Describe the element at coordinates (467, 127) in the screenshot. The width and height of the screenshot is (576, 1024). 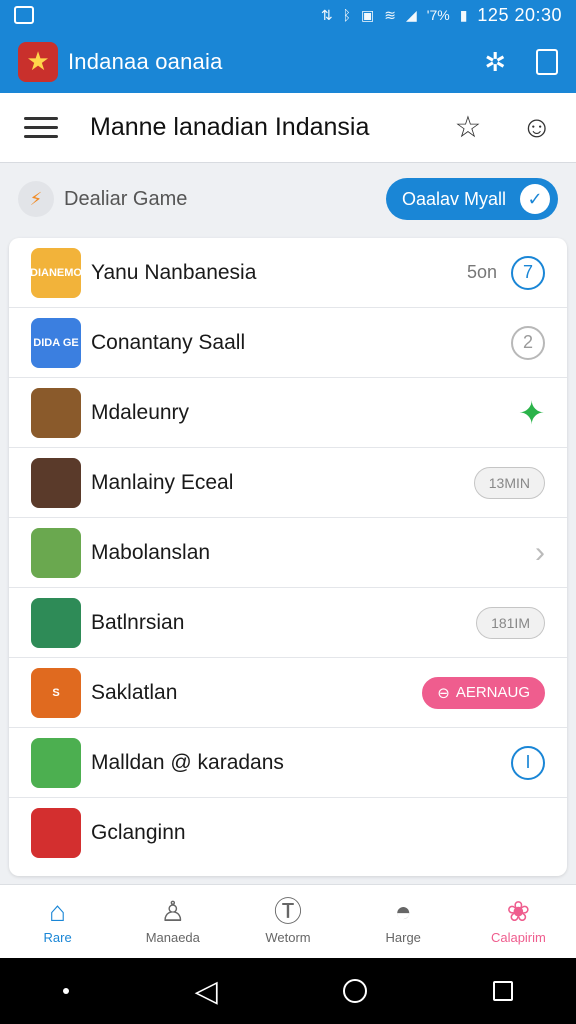
I see `star-icon: ☆` at that location.